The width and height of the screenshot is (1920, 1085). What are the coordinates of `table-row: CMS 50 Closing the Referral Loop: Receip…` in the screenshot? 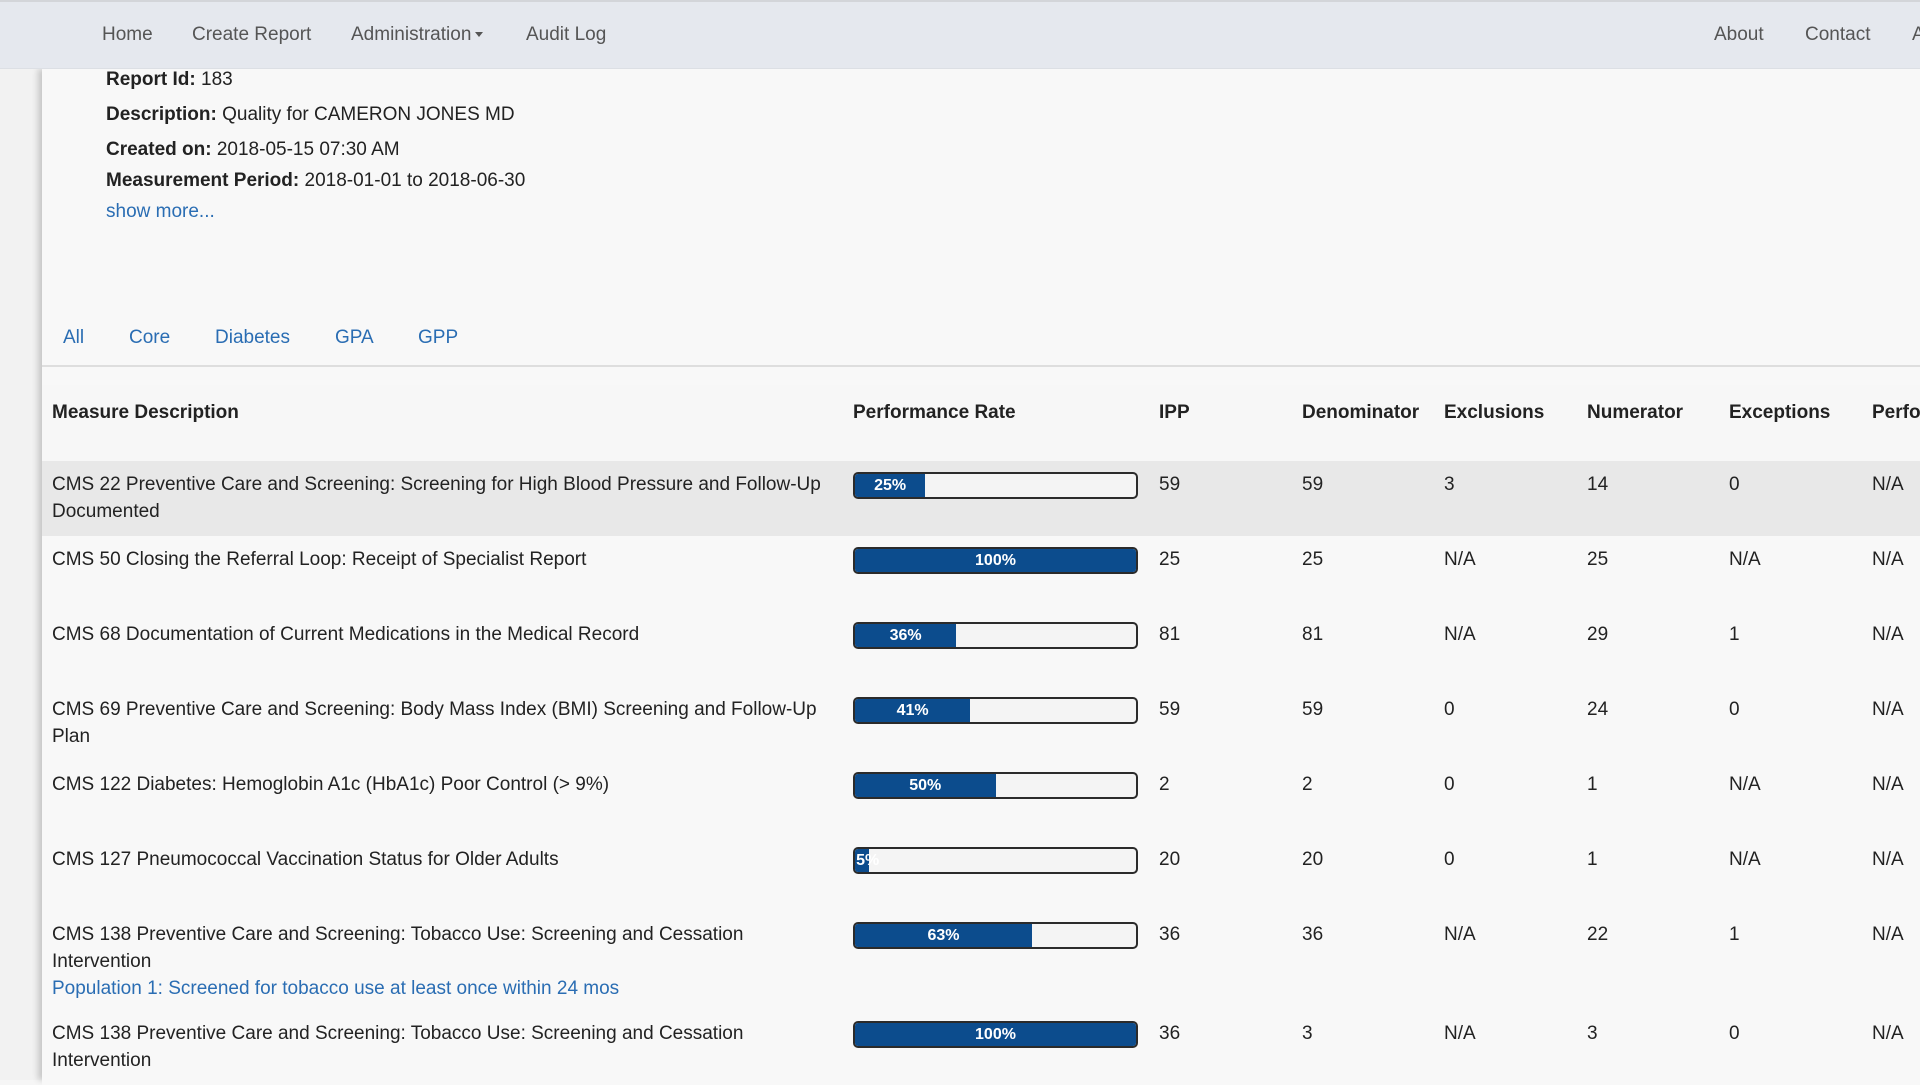 It's located at (981, 573).